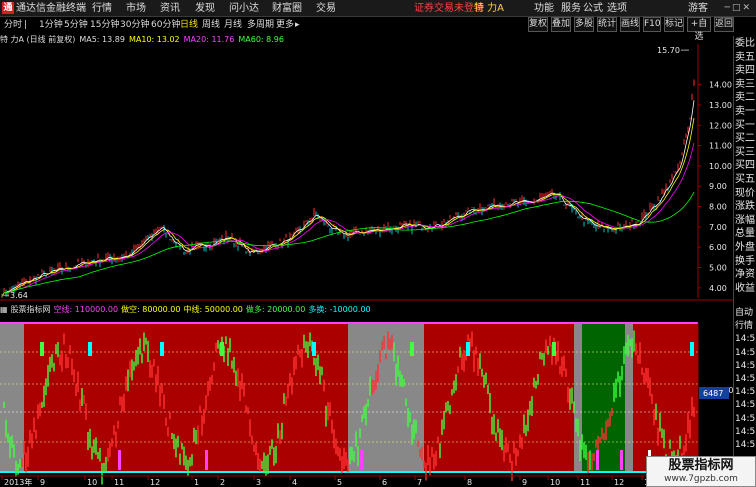 This screenshot has height=487, width=756. I want to click on side-label-2: 自动, so click(744, 313).